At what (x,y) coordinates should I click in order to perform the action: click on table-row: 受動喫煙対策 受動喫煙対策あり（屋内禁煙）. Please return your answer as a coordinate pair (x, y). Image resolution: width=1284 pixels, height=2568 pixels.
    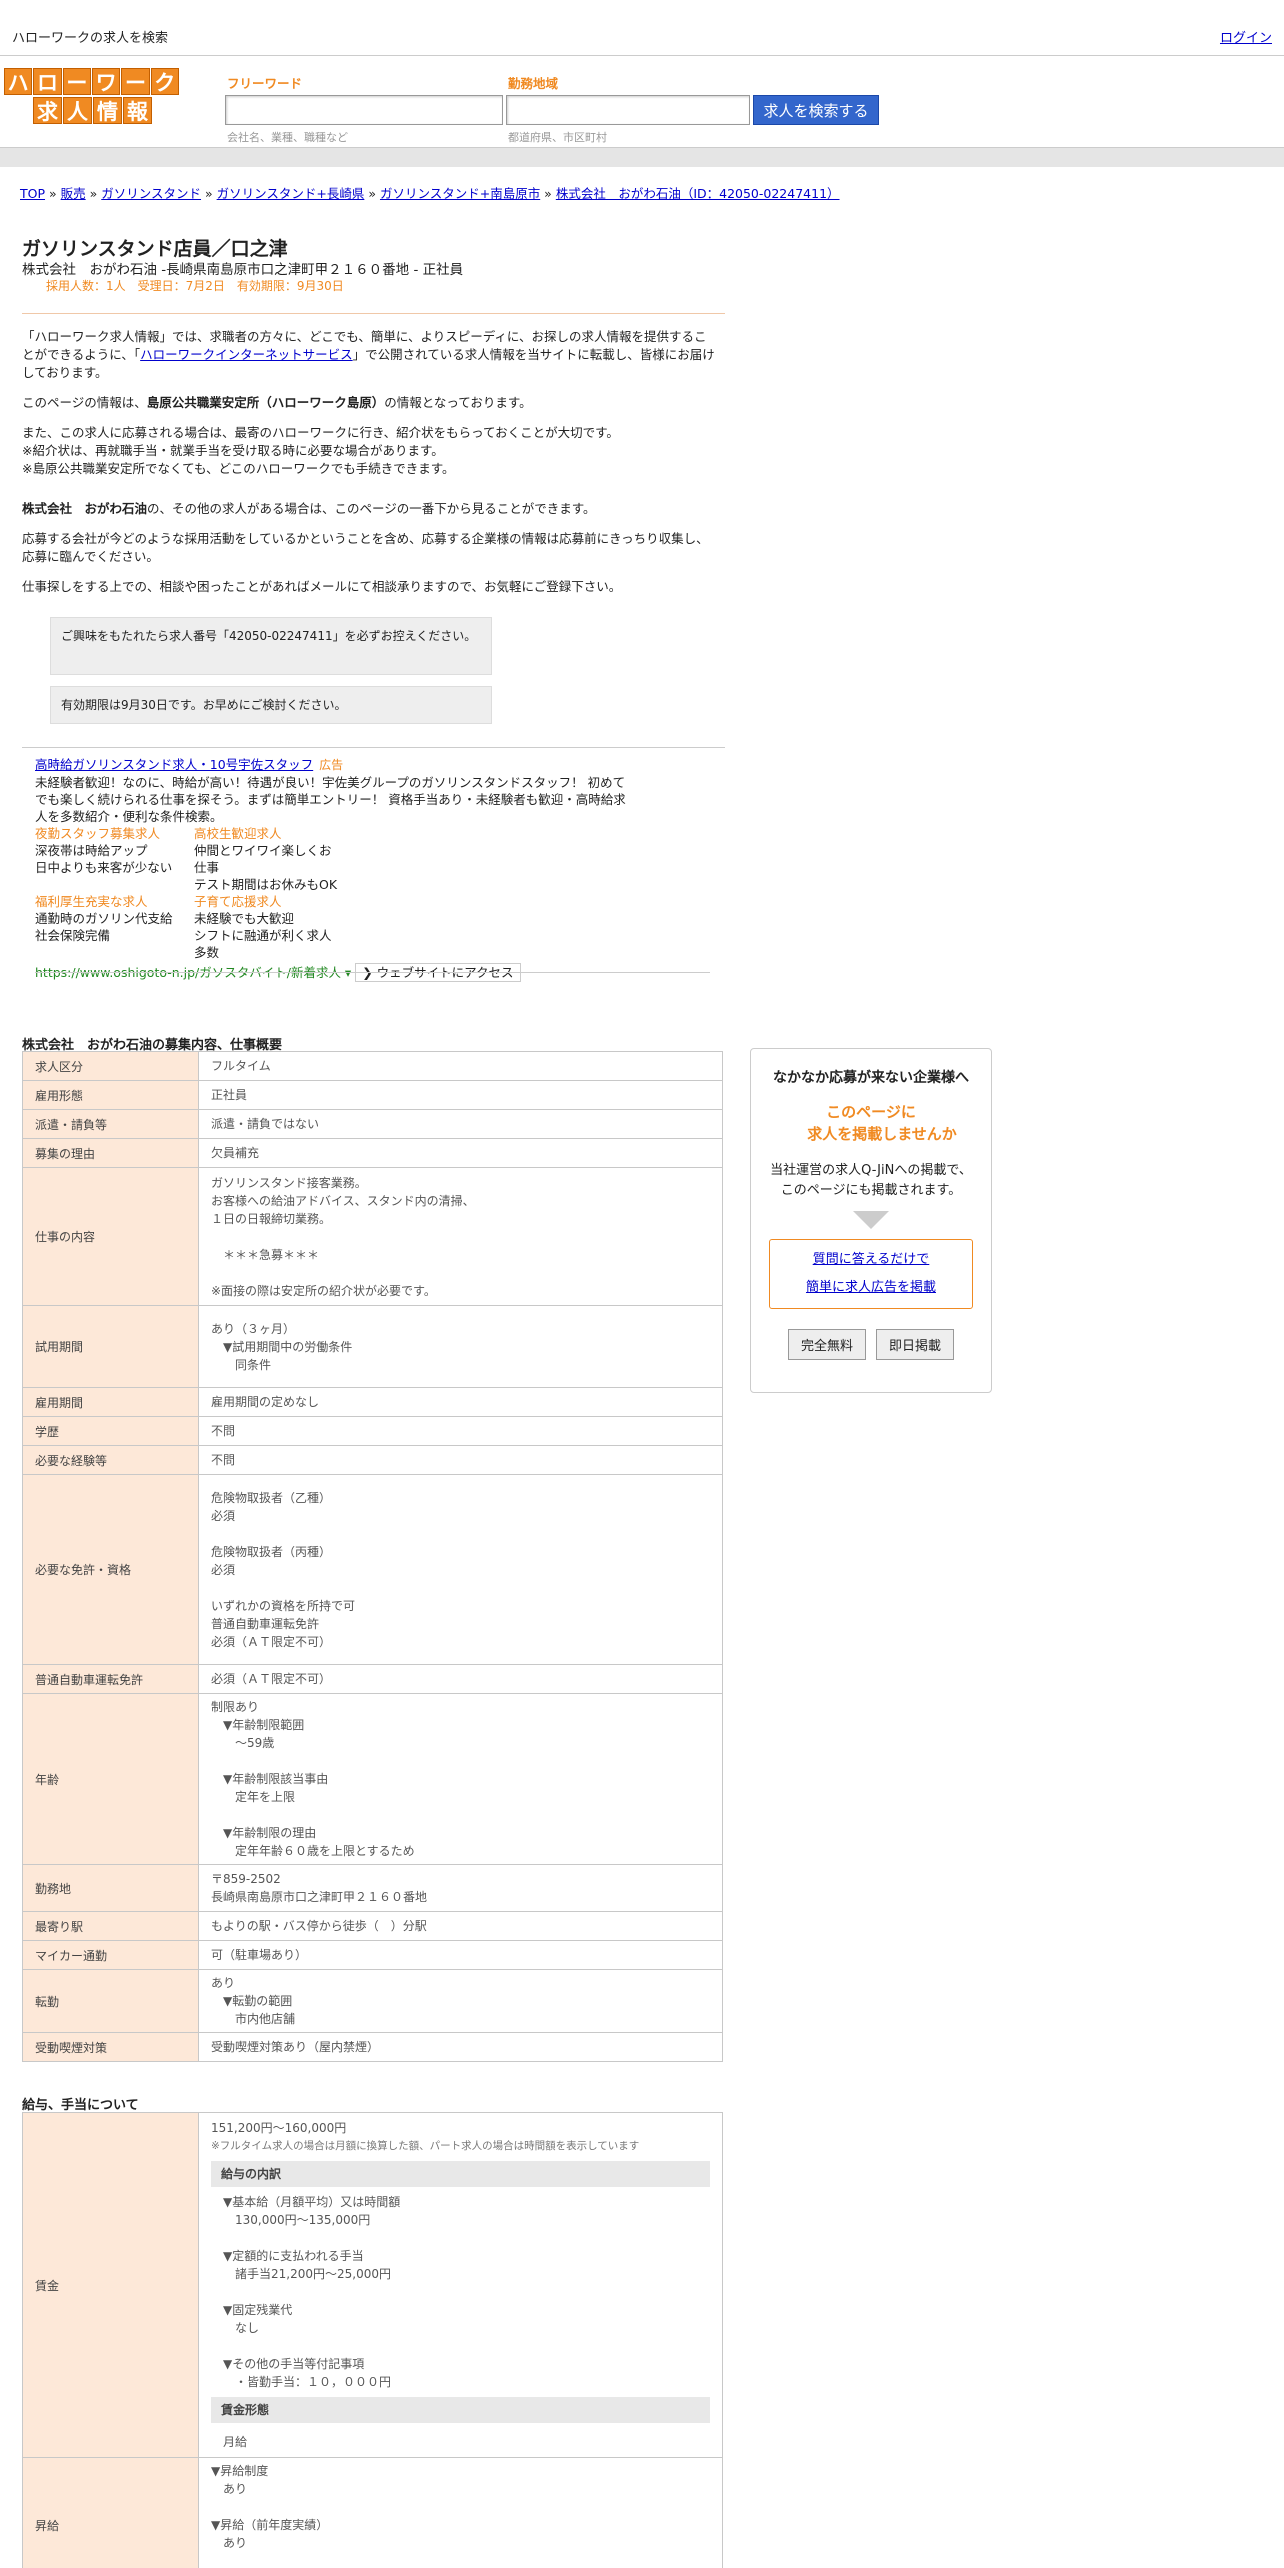
    Looking at the image, I should click on (372, 2047).